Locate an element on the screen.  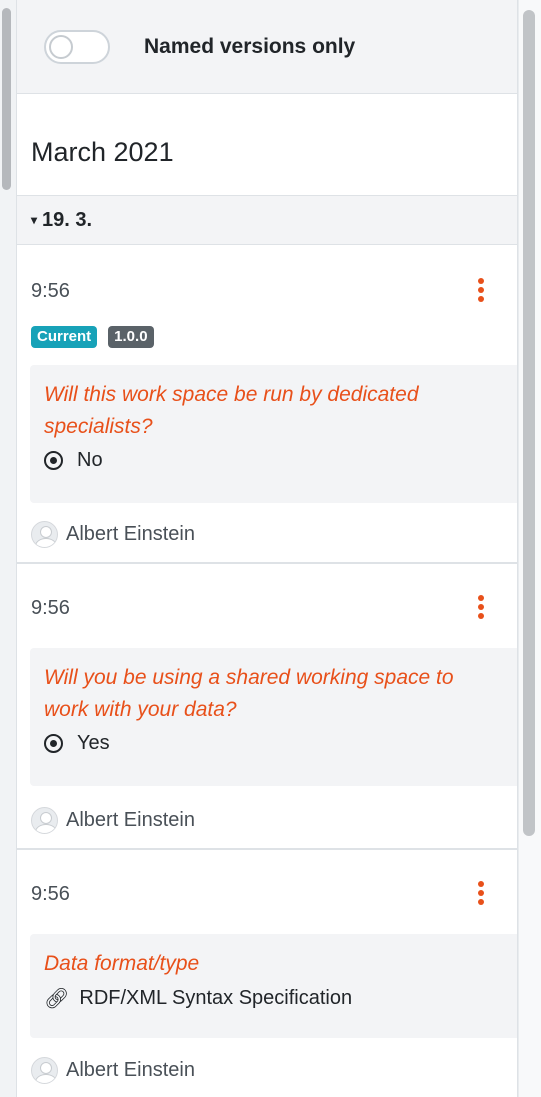
answer-text: No is located at coordinates (90, 460).